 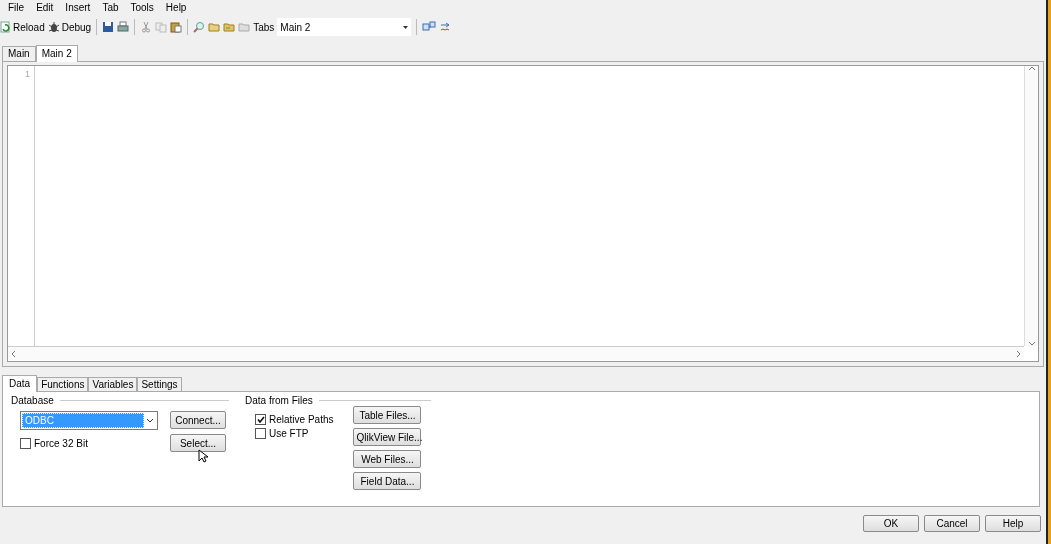 What do you see at coordinates (952, 523) in the screenshot?
I see `dialog-button: Cancel` at bounding box center [952, 523].